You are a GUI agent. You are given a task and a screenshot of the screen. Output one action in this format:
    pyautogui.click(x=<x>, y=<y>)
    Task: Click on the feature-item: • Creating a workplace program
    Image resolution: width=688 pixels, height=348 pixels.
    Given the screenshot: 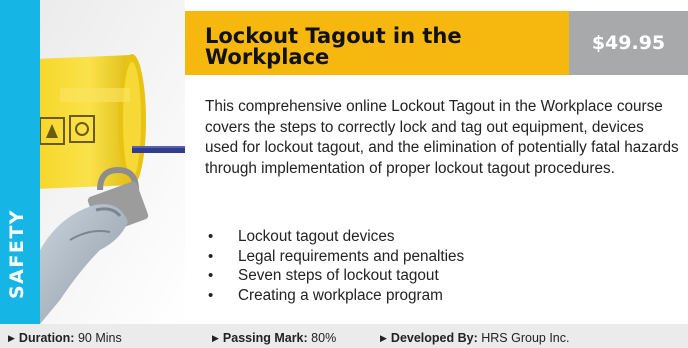 What is the action you would take?
    pyautogui.click(x=334, y=296)
    